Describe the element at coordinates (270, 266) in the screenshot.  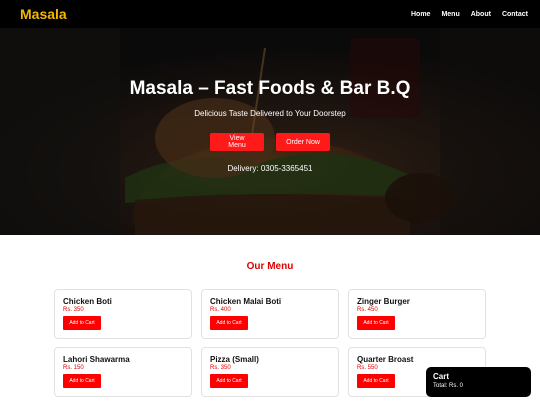
I see `menu-heading: Our Menu` at that location.